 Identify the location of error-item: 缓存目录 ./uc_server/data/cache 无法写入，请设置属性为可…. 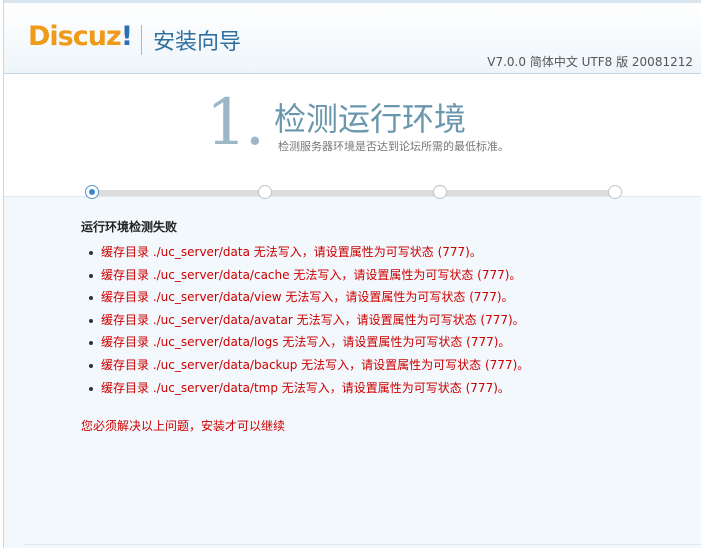
(384, 275).